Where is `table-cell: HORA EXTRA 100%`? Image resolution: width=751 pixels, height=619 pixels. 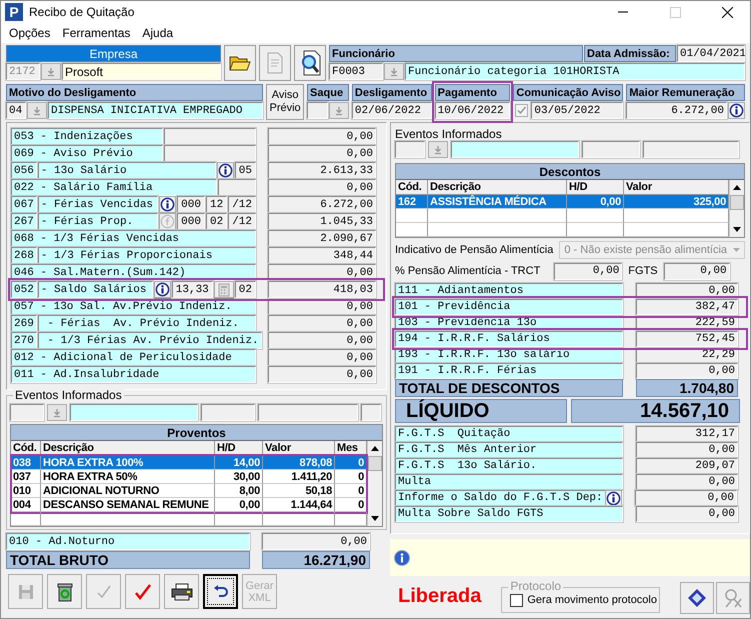 table-cell: HORA EXTRA 100% is located at coordinates (128, 463).